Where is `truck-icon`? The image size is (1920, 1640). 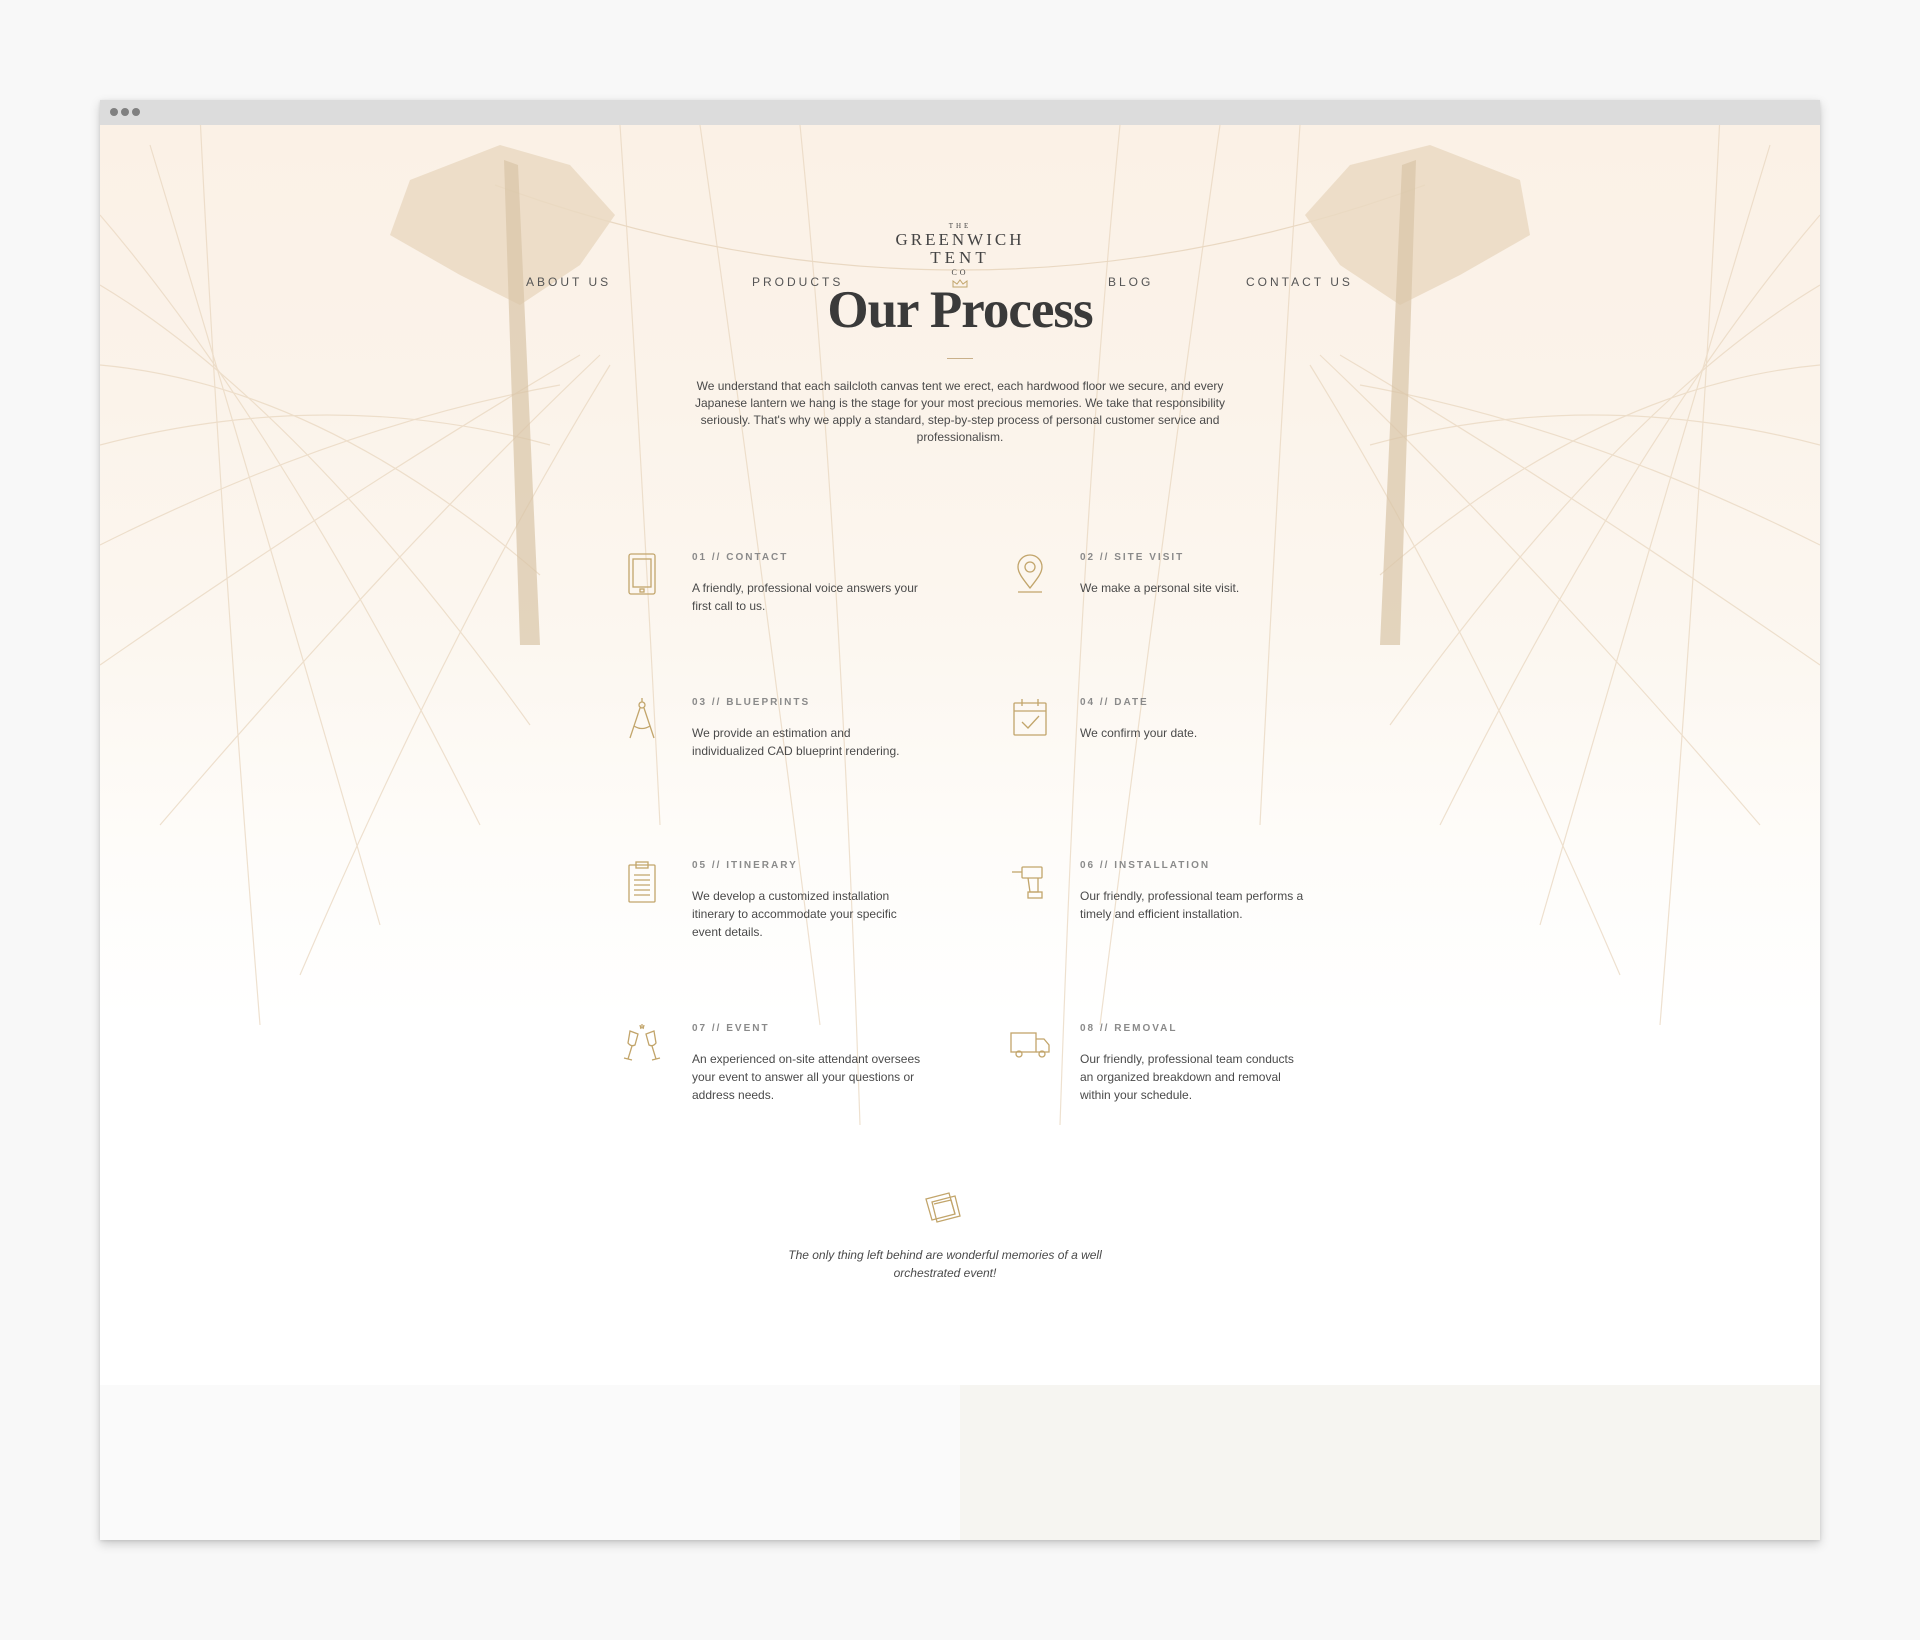 truck-icon is located at coordinates (1030, 1045).